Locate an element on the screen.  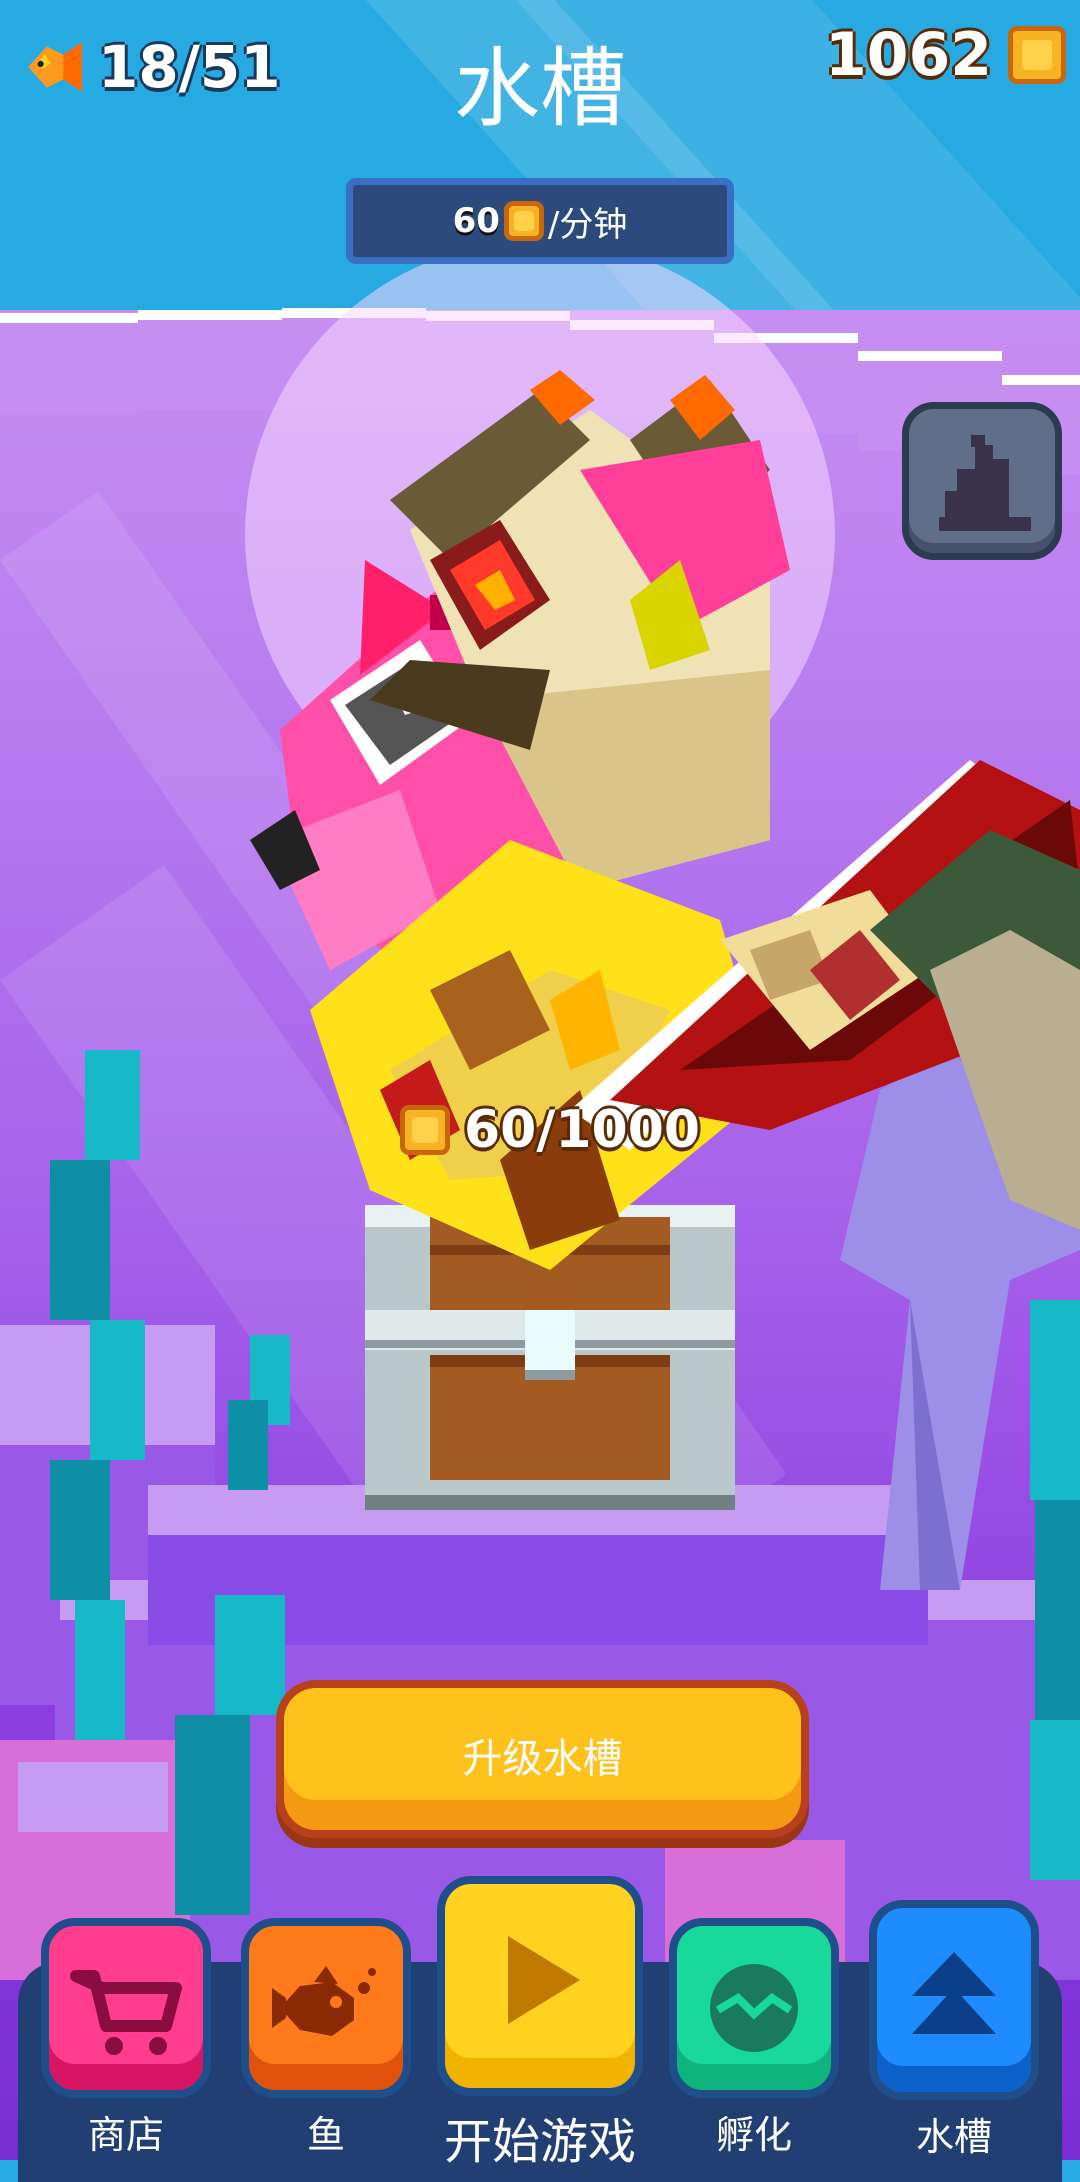
nav-tank: 水槽 is located at coordinates (954, 2030).